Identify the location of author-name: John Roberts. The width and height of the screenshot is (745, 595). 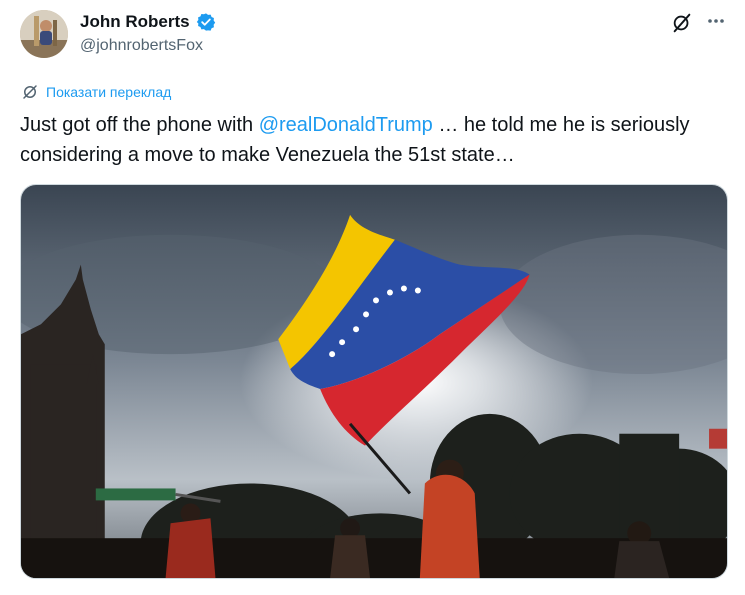
(135, 22).